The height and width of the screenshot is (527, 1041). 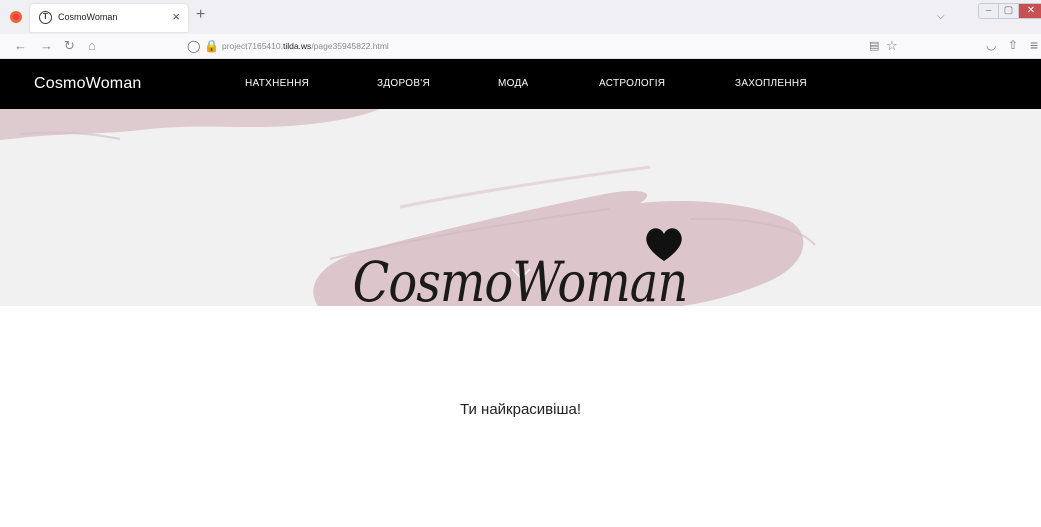 What do you see at coordinates (200, 15) in the screenshot?
I see `new-tab-icon: +` at bounding box center [200, 15].